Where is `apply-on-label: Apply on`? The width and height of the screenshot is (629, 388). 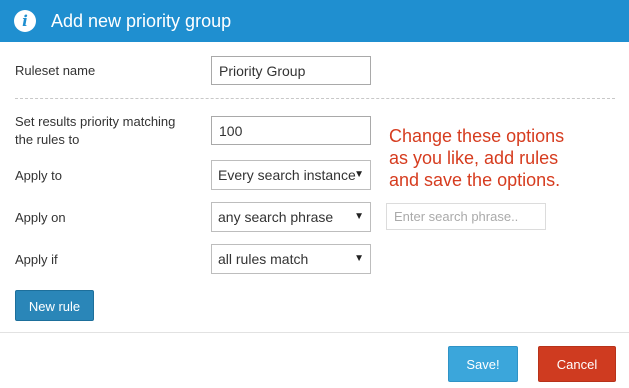
apply-on-label: Apply on is located at coordinates (40, 217).